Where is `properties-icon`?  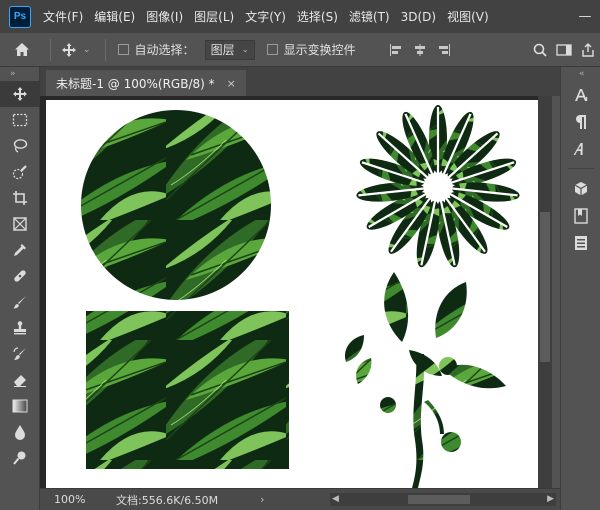
properties-icon is located at coordinates (581, 242).